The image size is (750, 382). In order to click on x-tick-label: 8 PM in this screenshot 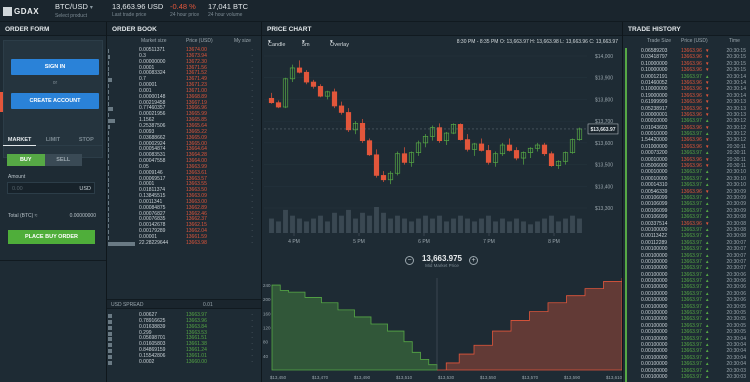, I will do `click(554, 242)`.